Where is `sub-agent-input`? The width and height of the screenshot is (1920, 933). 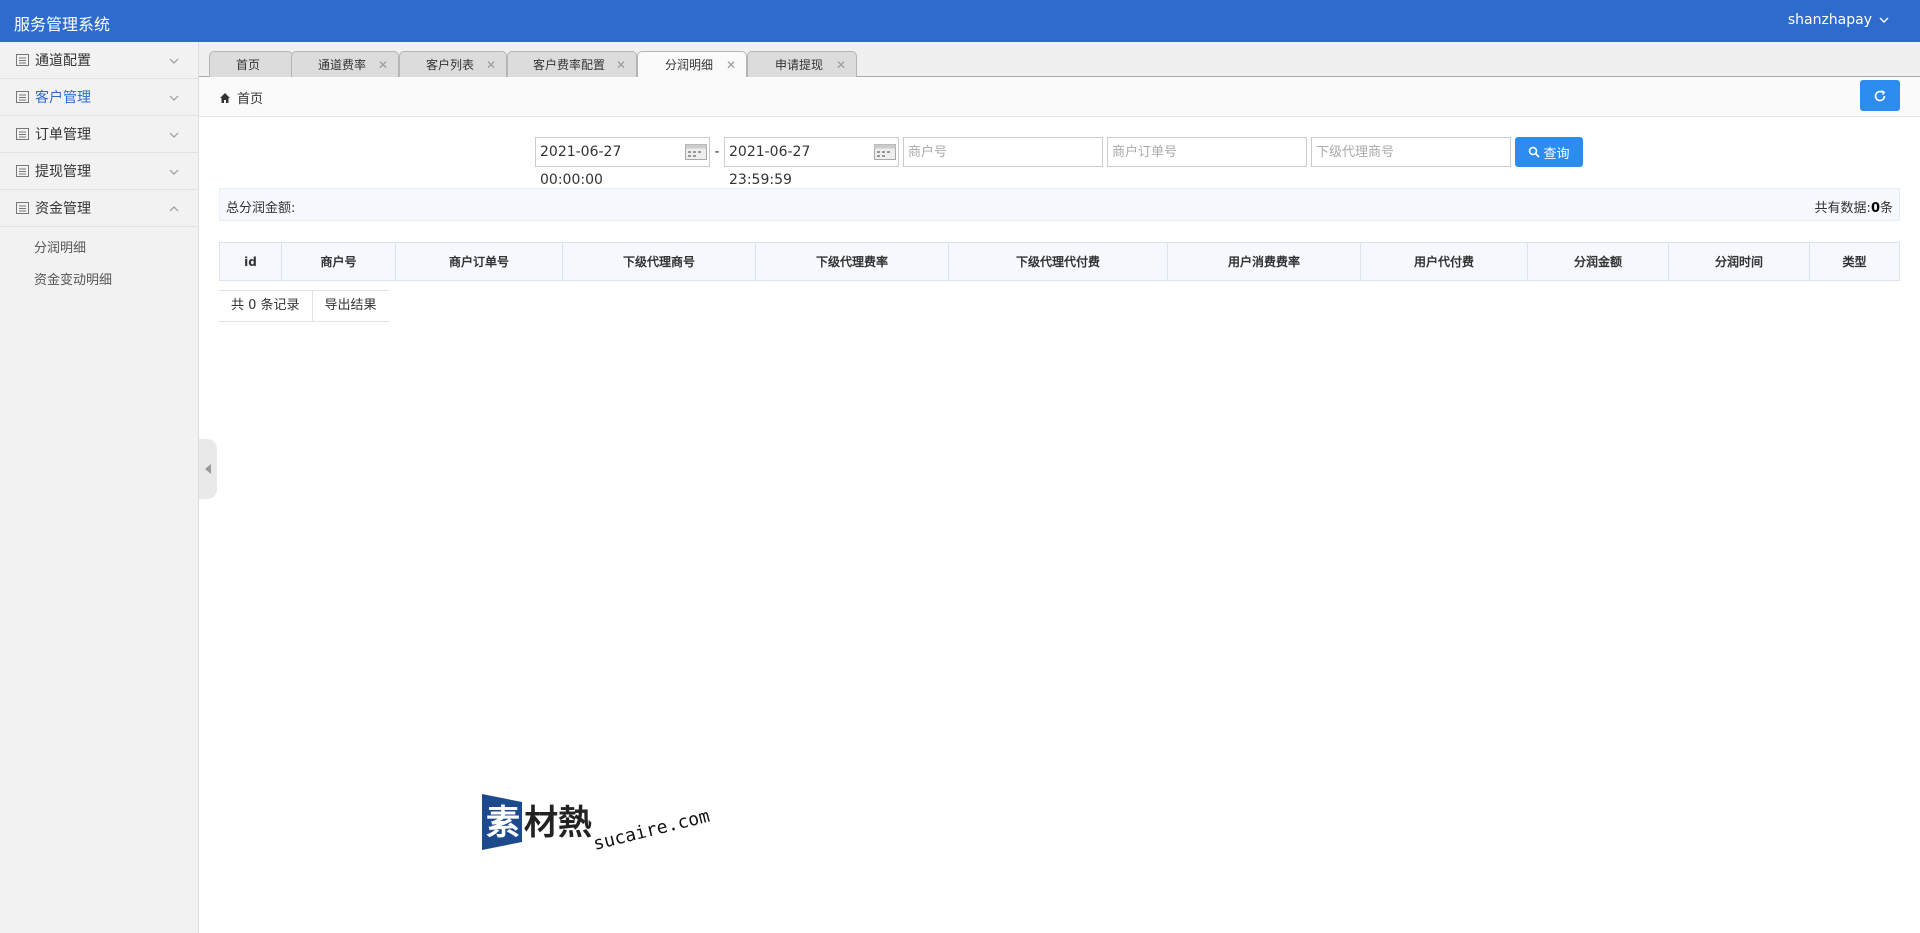
sub-agent-input is located at coordinates (1411, 152).